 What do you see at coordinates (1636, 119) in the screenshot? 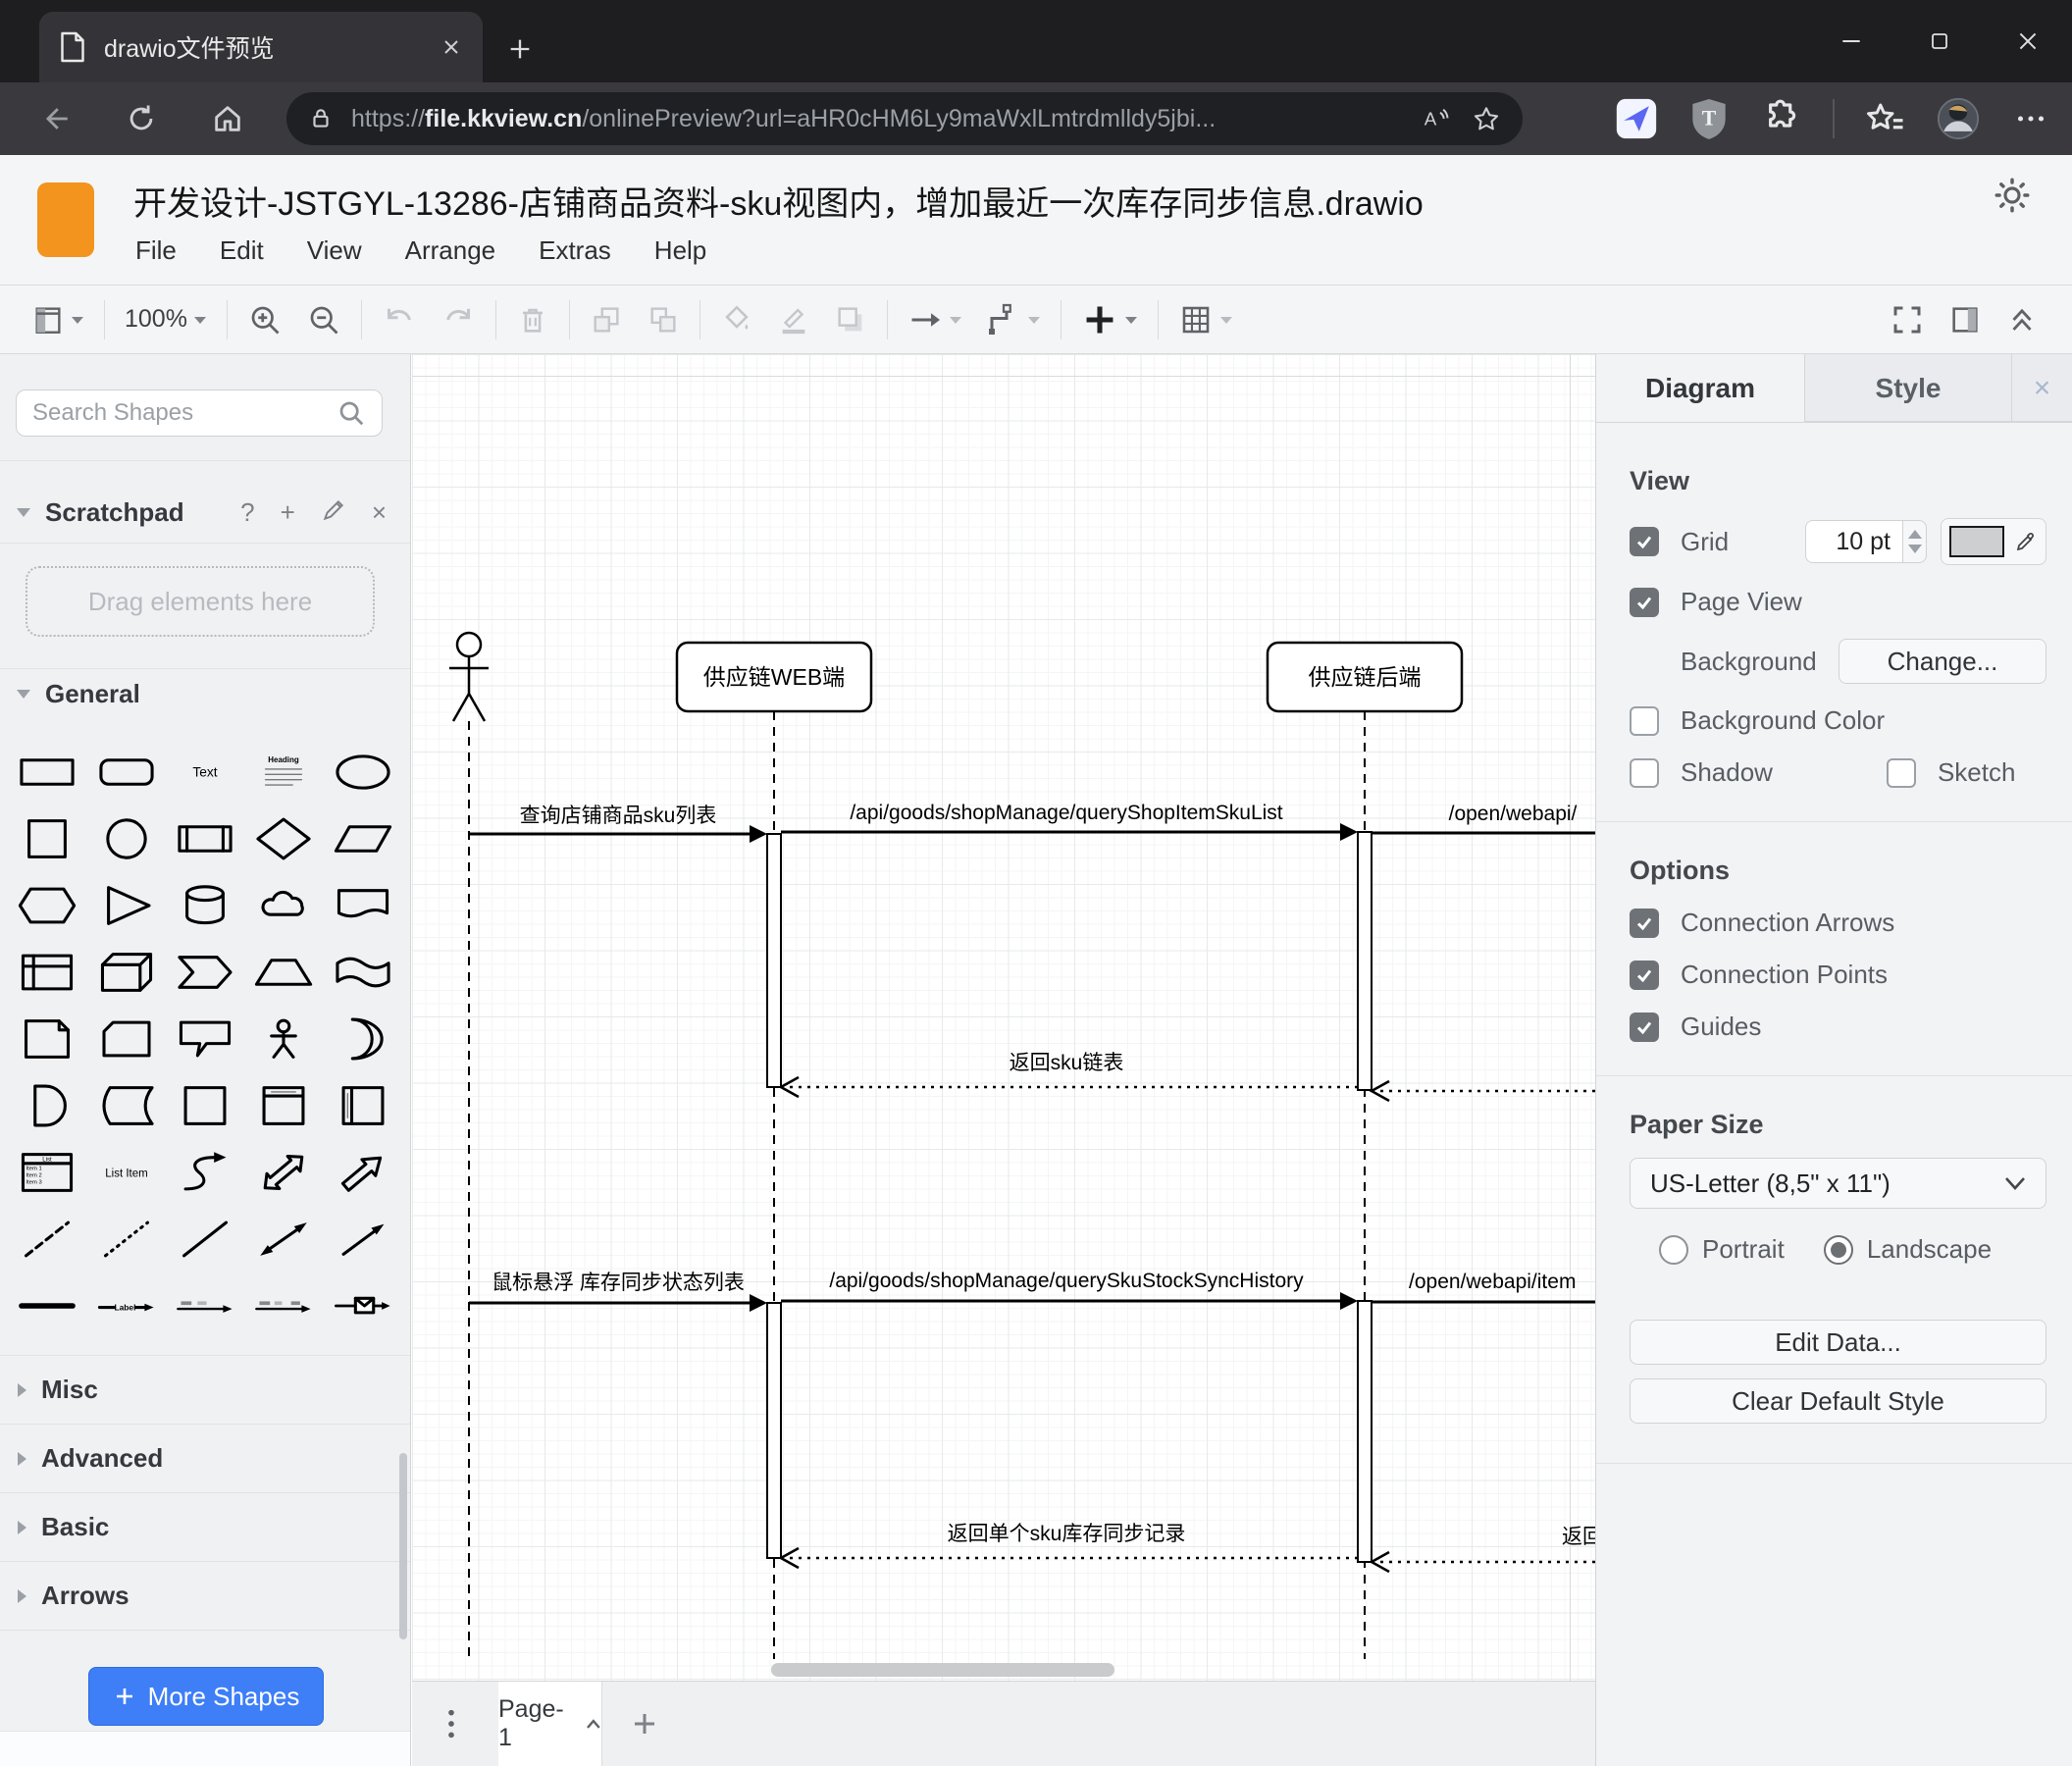
I see `thunder-extension-icon` at bounding box center [1636, 119].